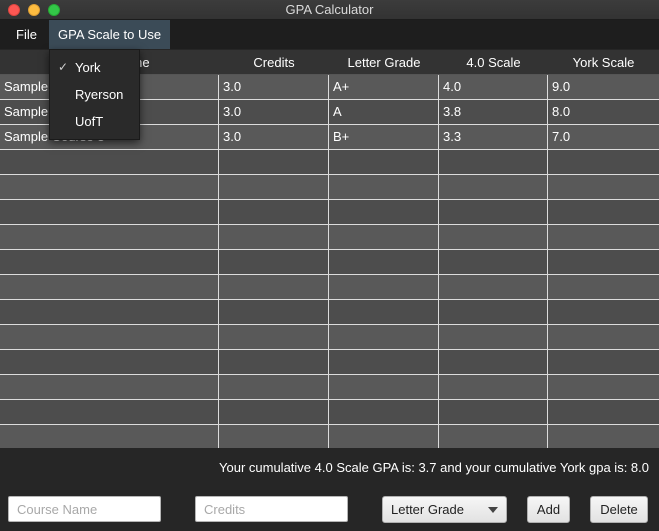  I want to click on table-cell: B+, so click(384, 137).